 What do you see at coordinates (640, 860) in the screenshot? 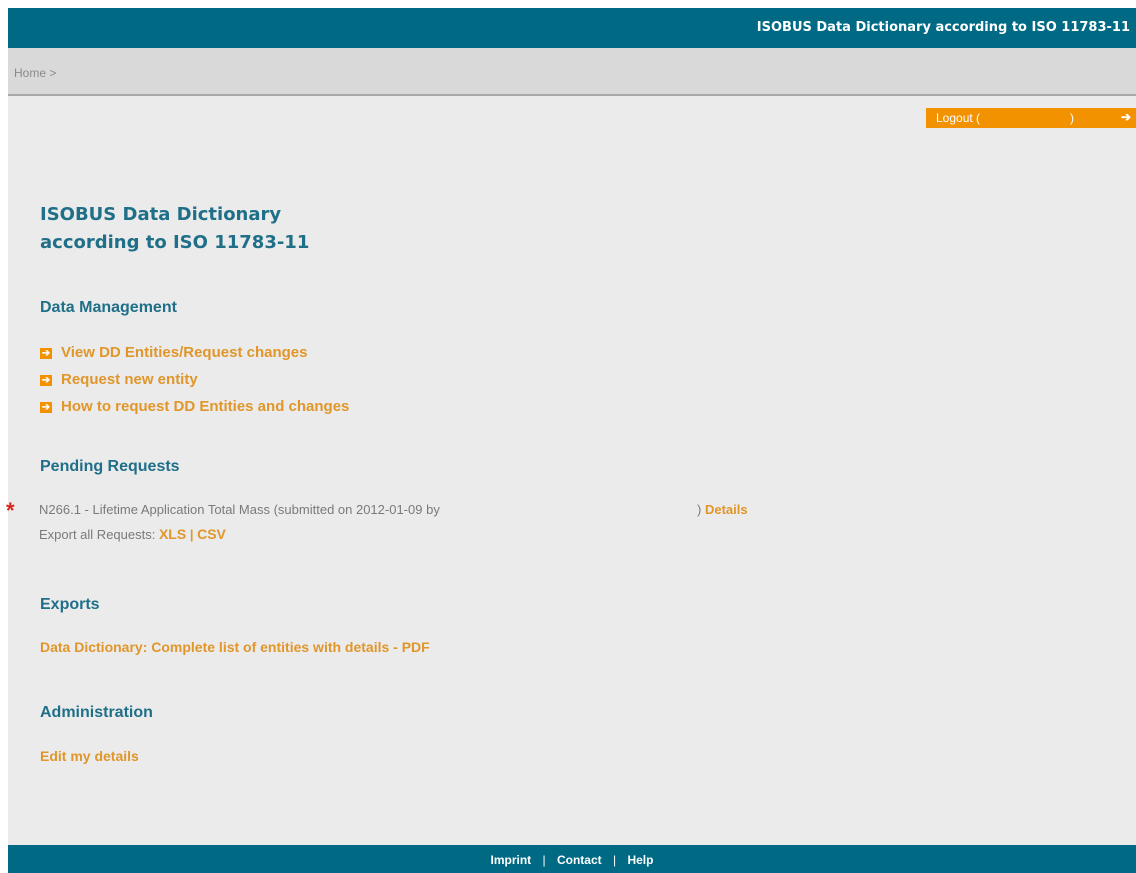
I see `help-link: Help` at bounding box center [640, 860].